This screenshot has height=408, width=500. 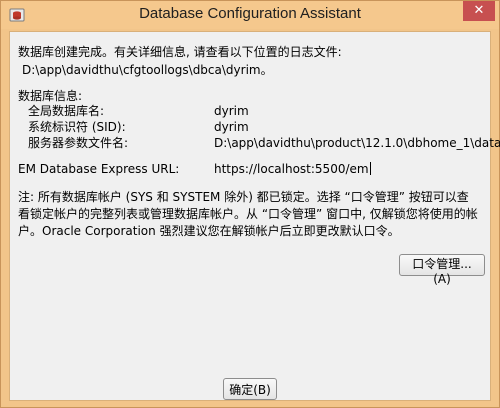 I want to click on log-path: D:\app\davidthu\cfgtoollogs\dbca\dyrim。, so click(x=147, y=70).